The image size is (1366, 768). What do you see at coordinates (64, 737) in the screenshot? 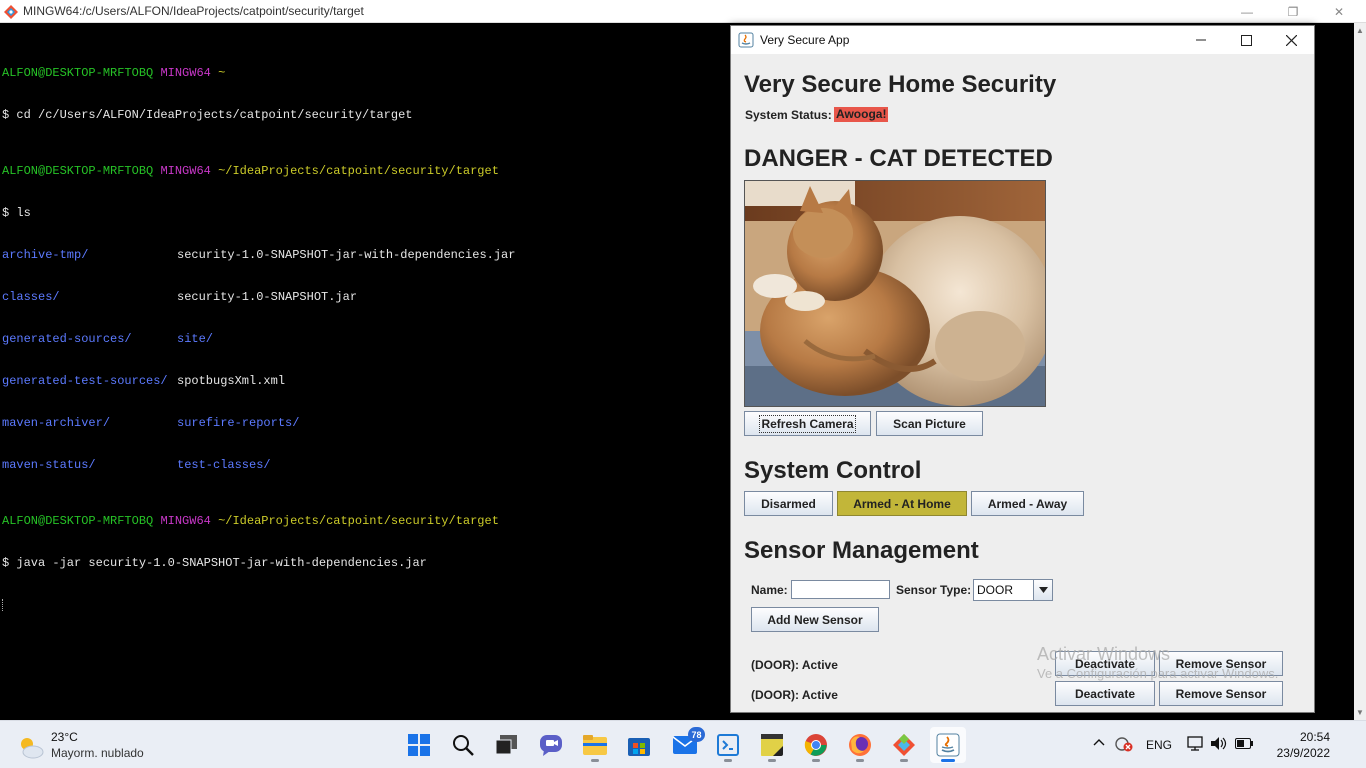
I see `temperature: 23°C` at bounding box center [64, 737].